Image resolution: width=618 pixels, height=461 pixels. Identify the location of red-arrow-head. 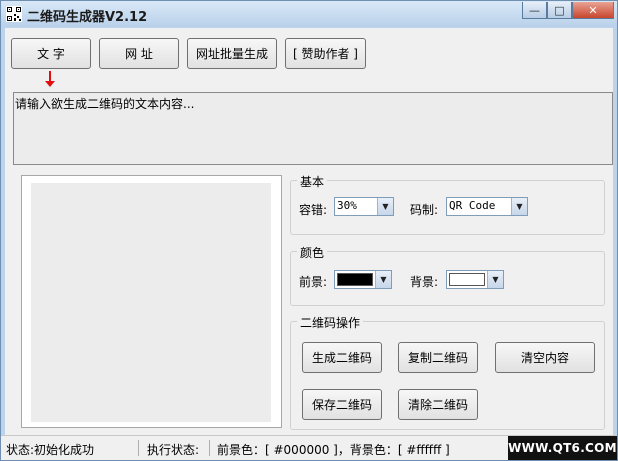
(50, 84).